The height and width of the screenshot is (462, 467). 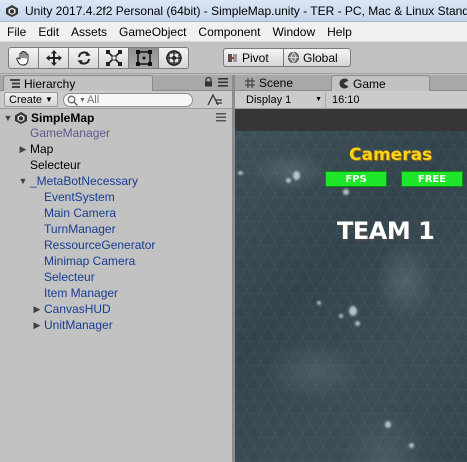 I want to click on game-toolbar: Display 1 ▼ 16:10, so click(x=351, y=100).